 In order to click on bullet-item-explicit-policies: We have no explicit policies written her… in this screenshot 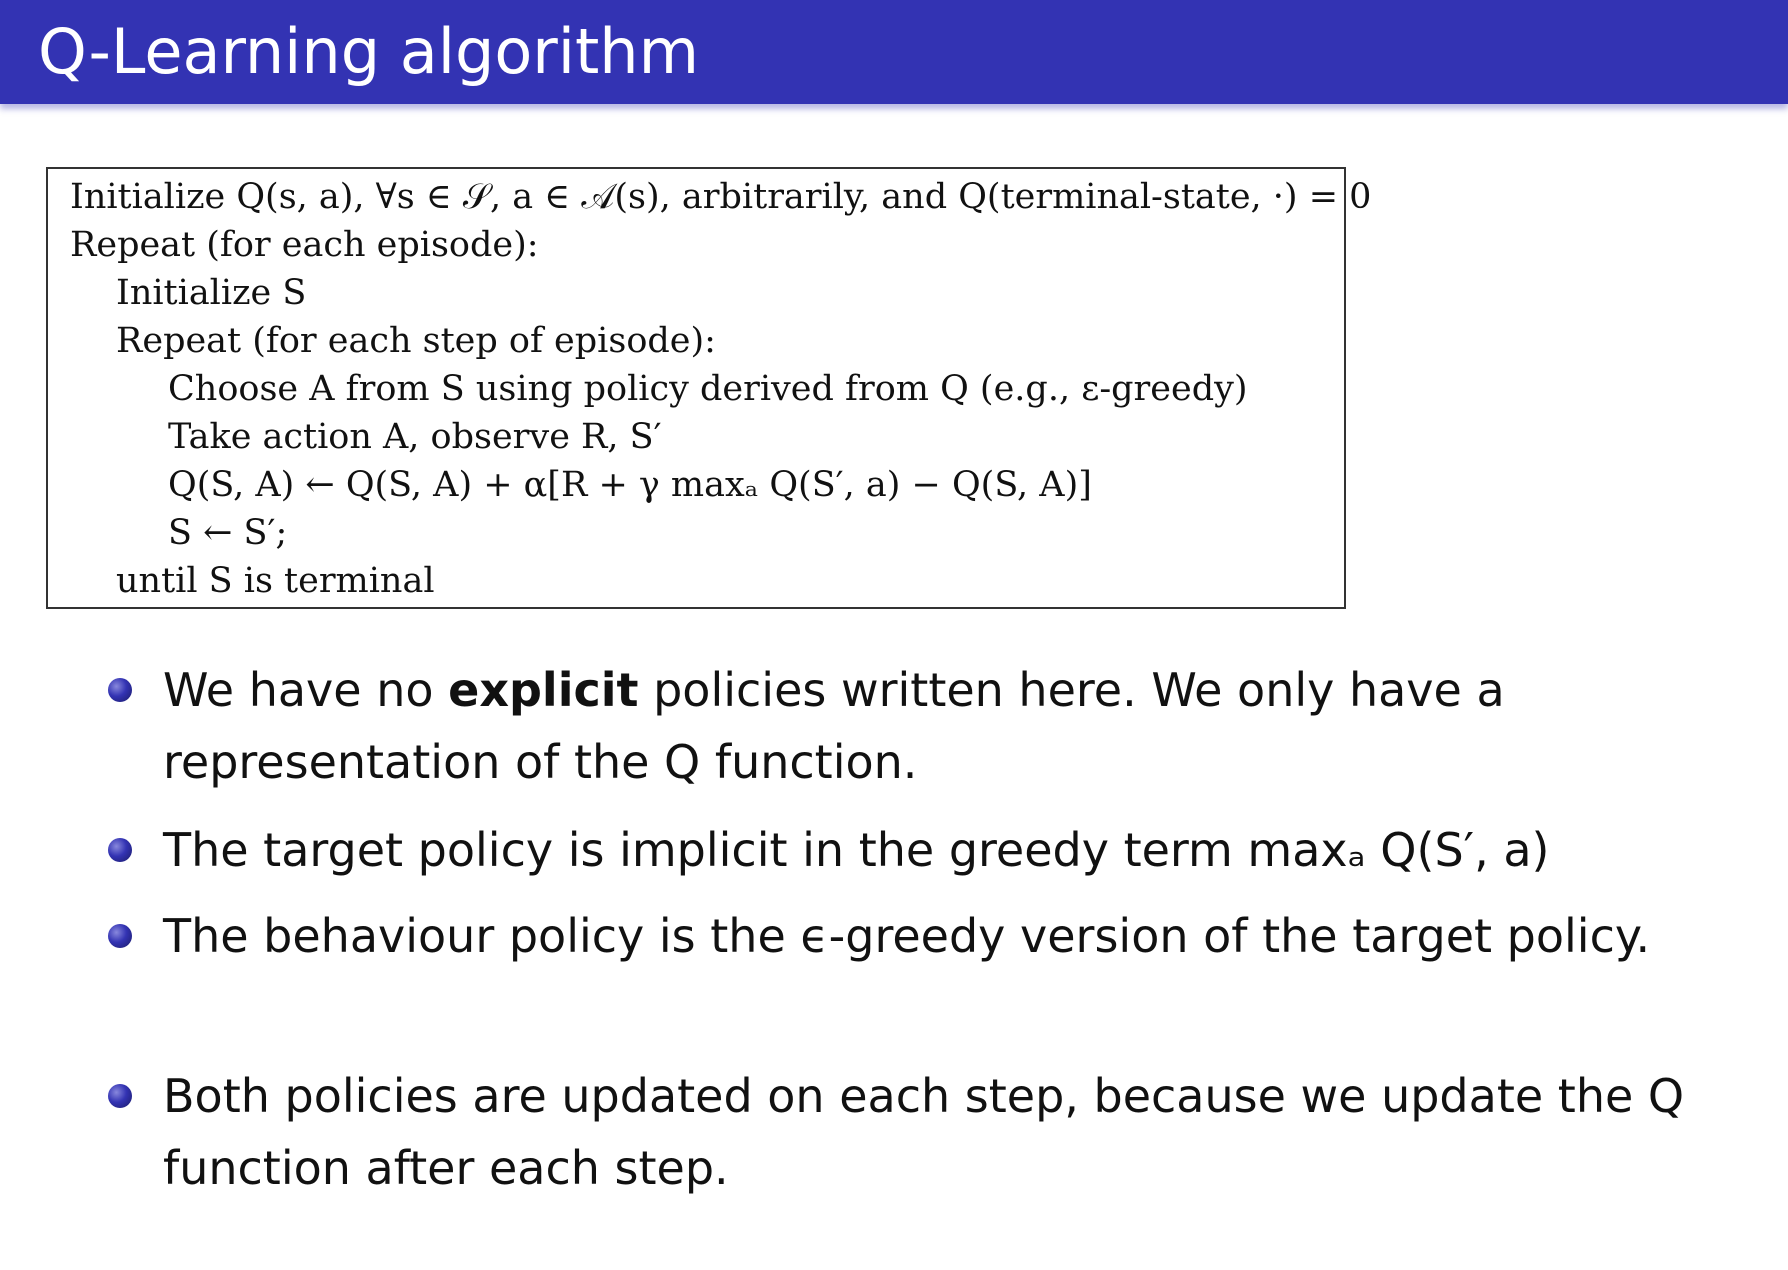, I will do `click(943, 726)`.